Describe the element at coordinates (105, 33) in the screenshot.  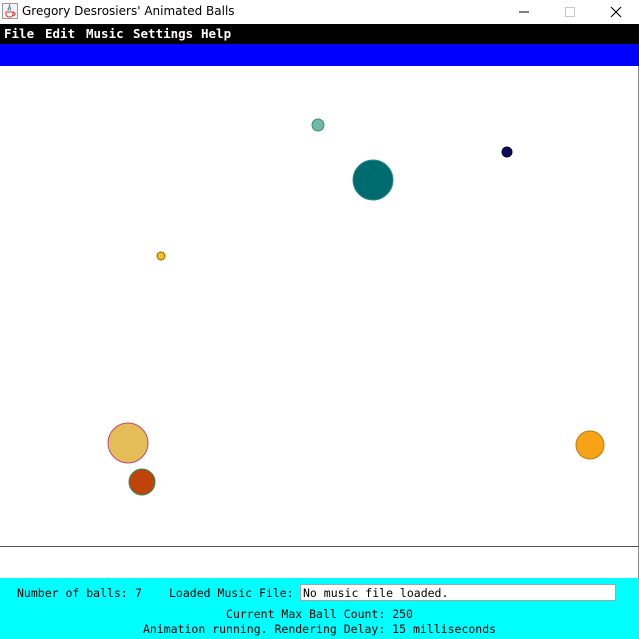
I see `menu-music: Music` at that location.